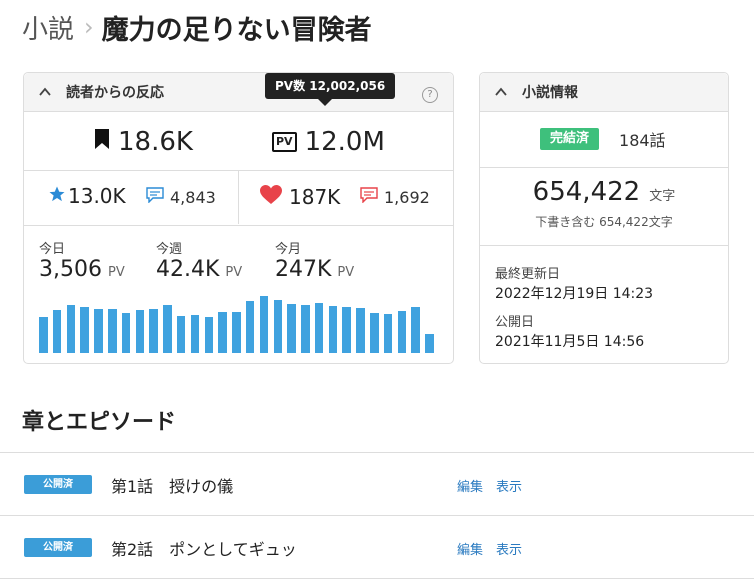 This screenshot has width=754, height=582. I want to click on star-stat: 13.0K, so click(87, 196).